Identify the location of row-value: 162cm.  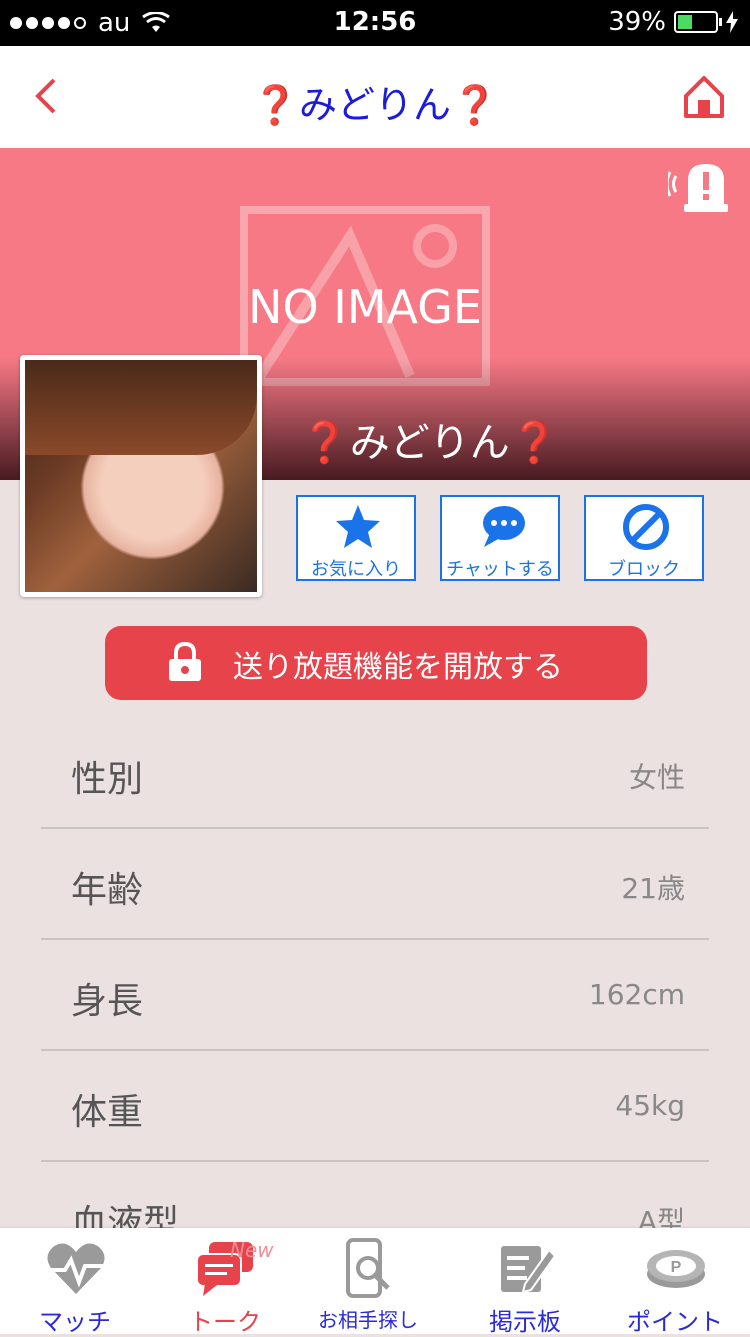
(636, 994).